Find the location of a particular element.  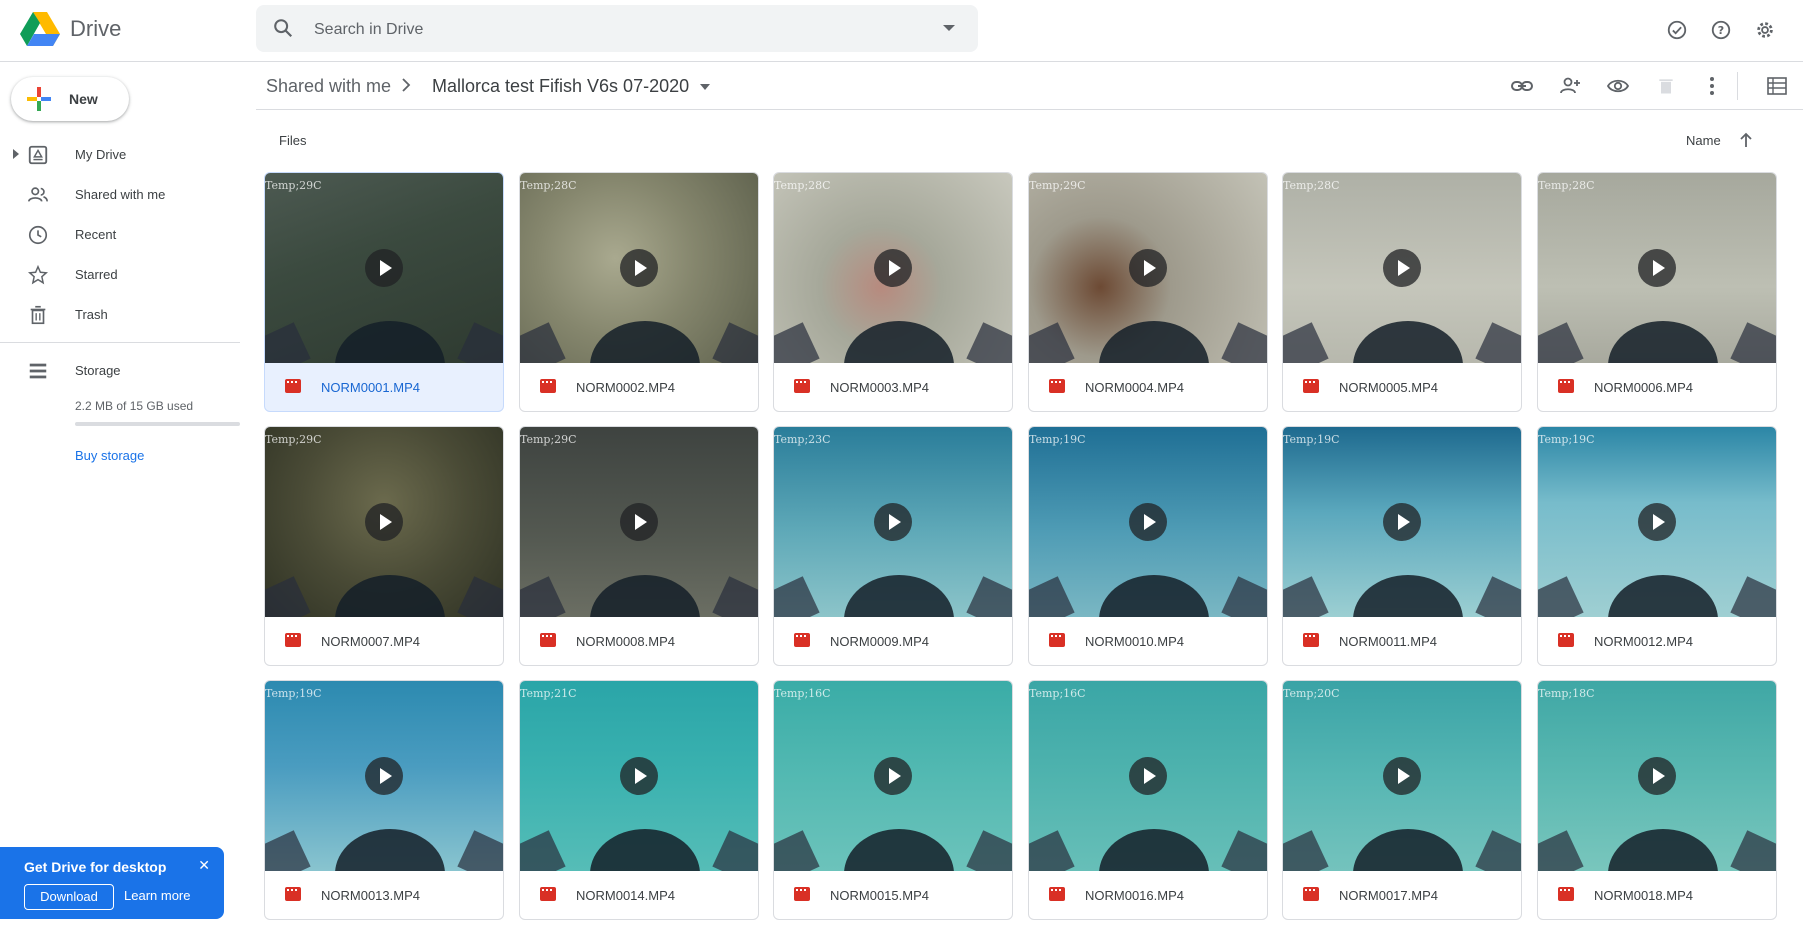

sort-arrow-up-icon is located at coordinates (1746, 140).